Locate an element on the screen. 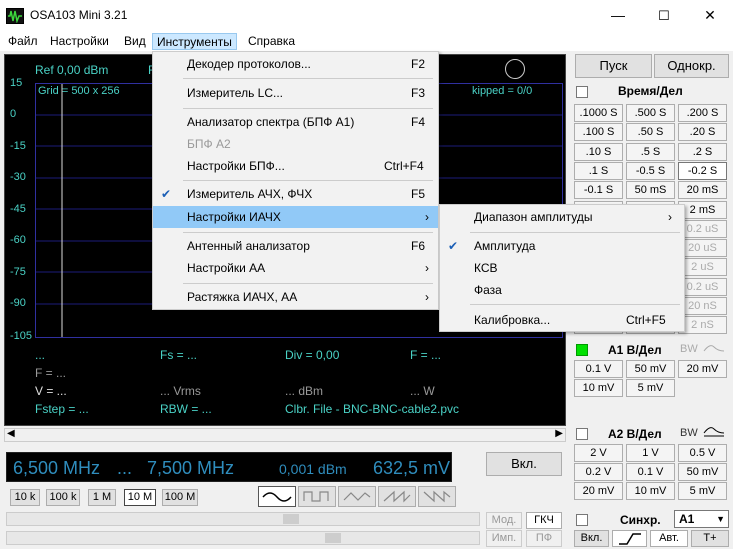  time-div-checkbox is located at coordinates (582, 92).